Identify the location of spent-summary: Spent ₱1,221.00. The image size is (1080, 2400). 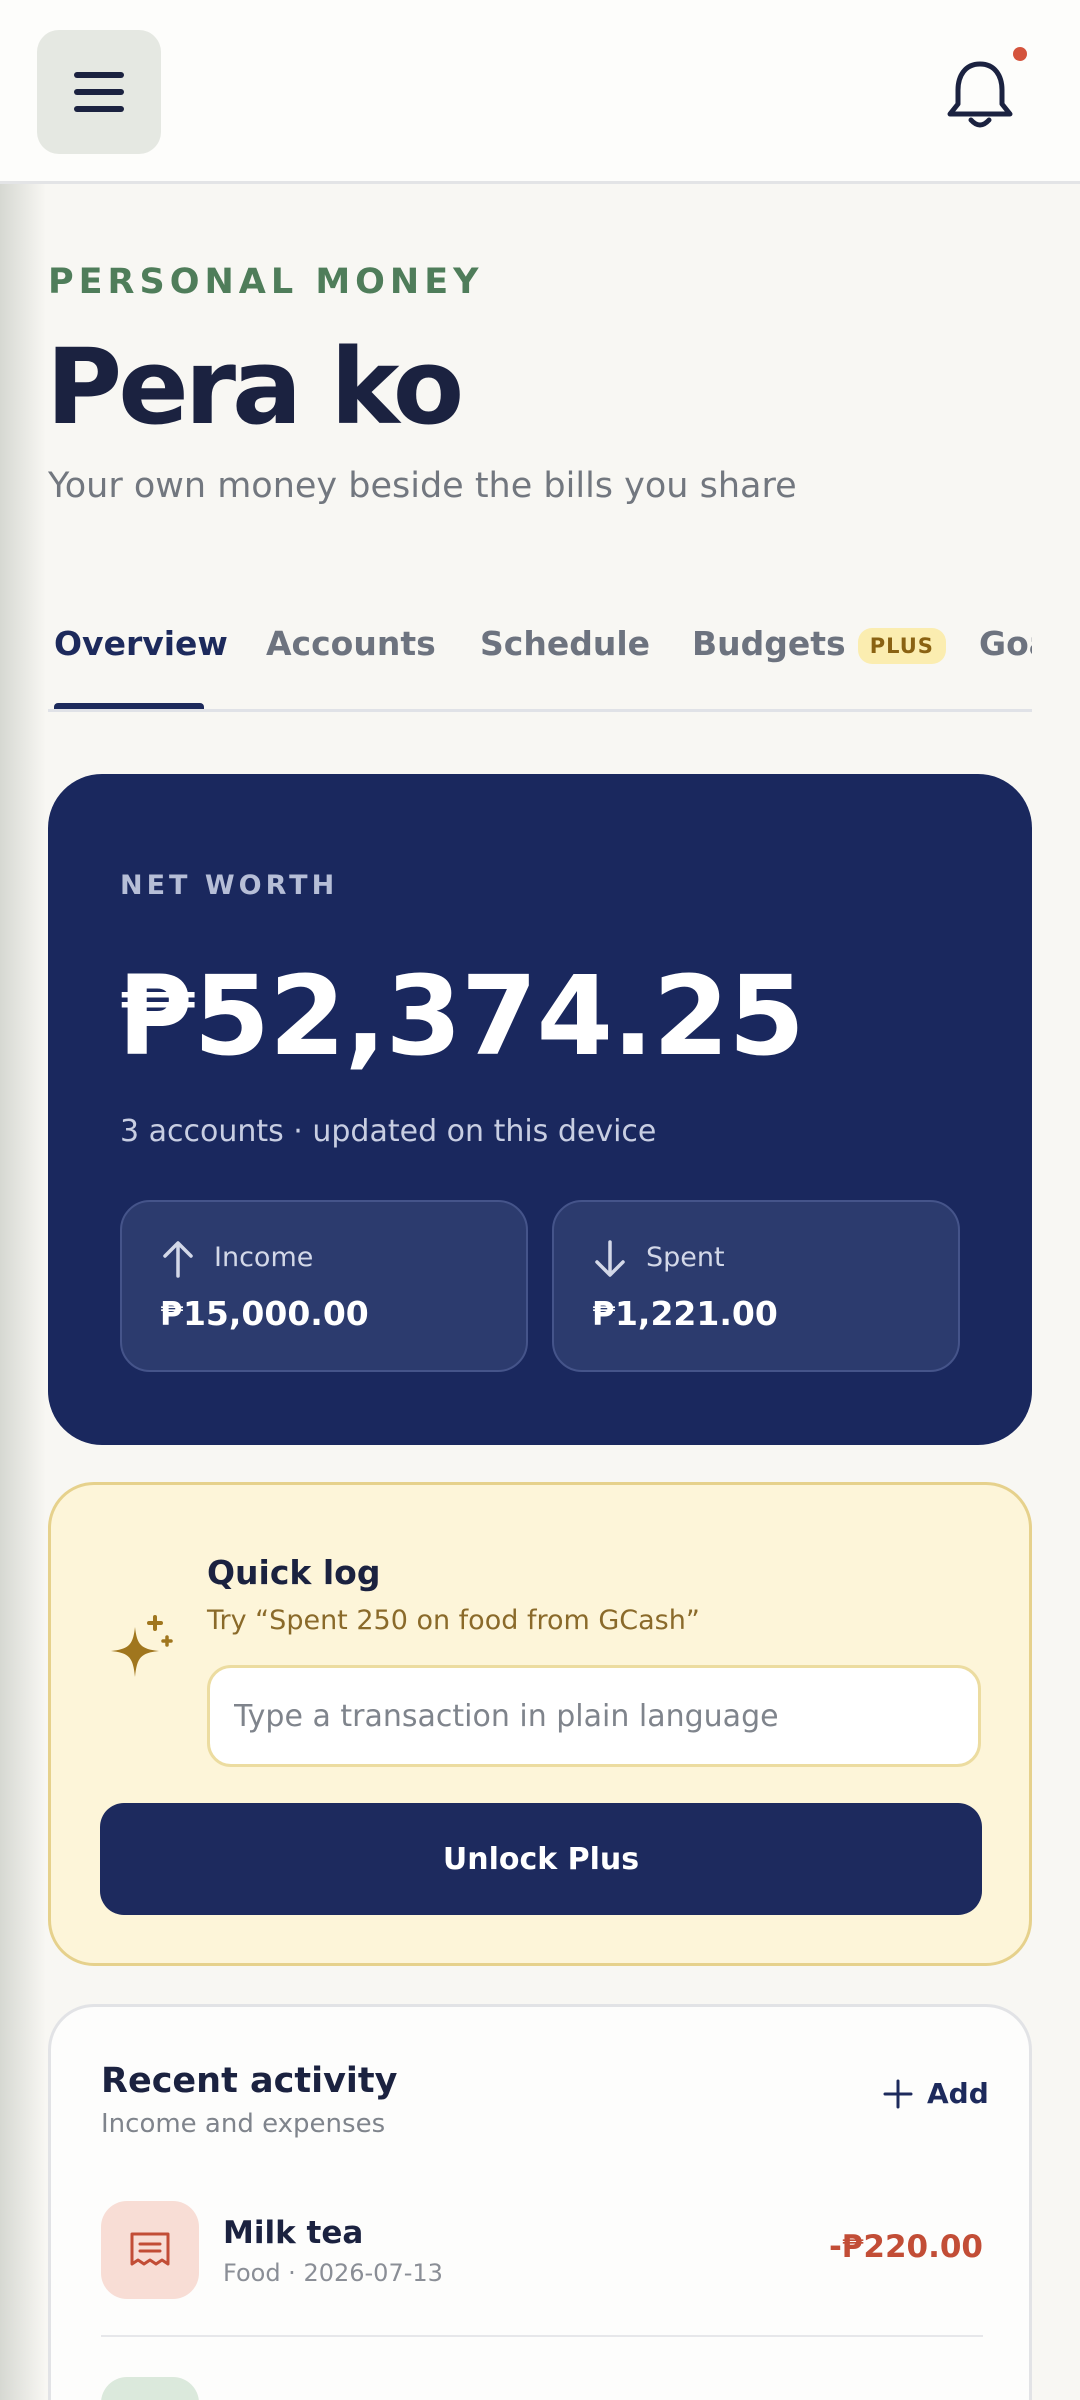
(756, 1286).